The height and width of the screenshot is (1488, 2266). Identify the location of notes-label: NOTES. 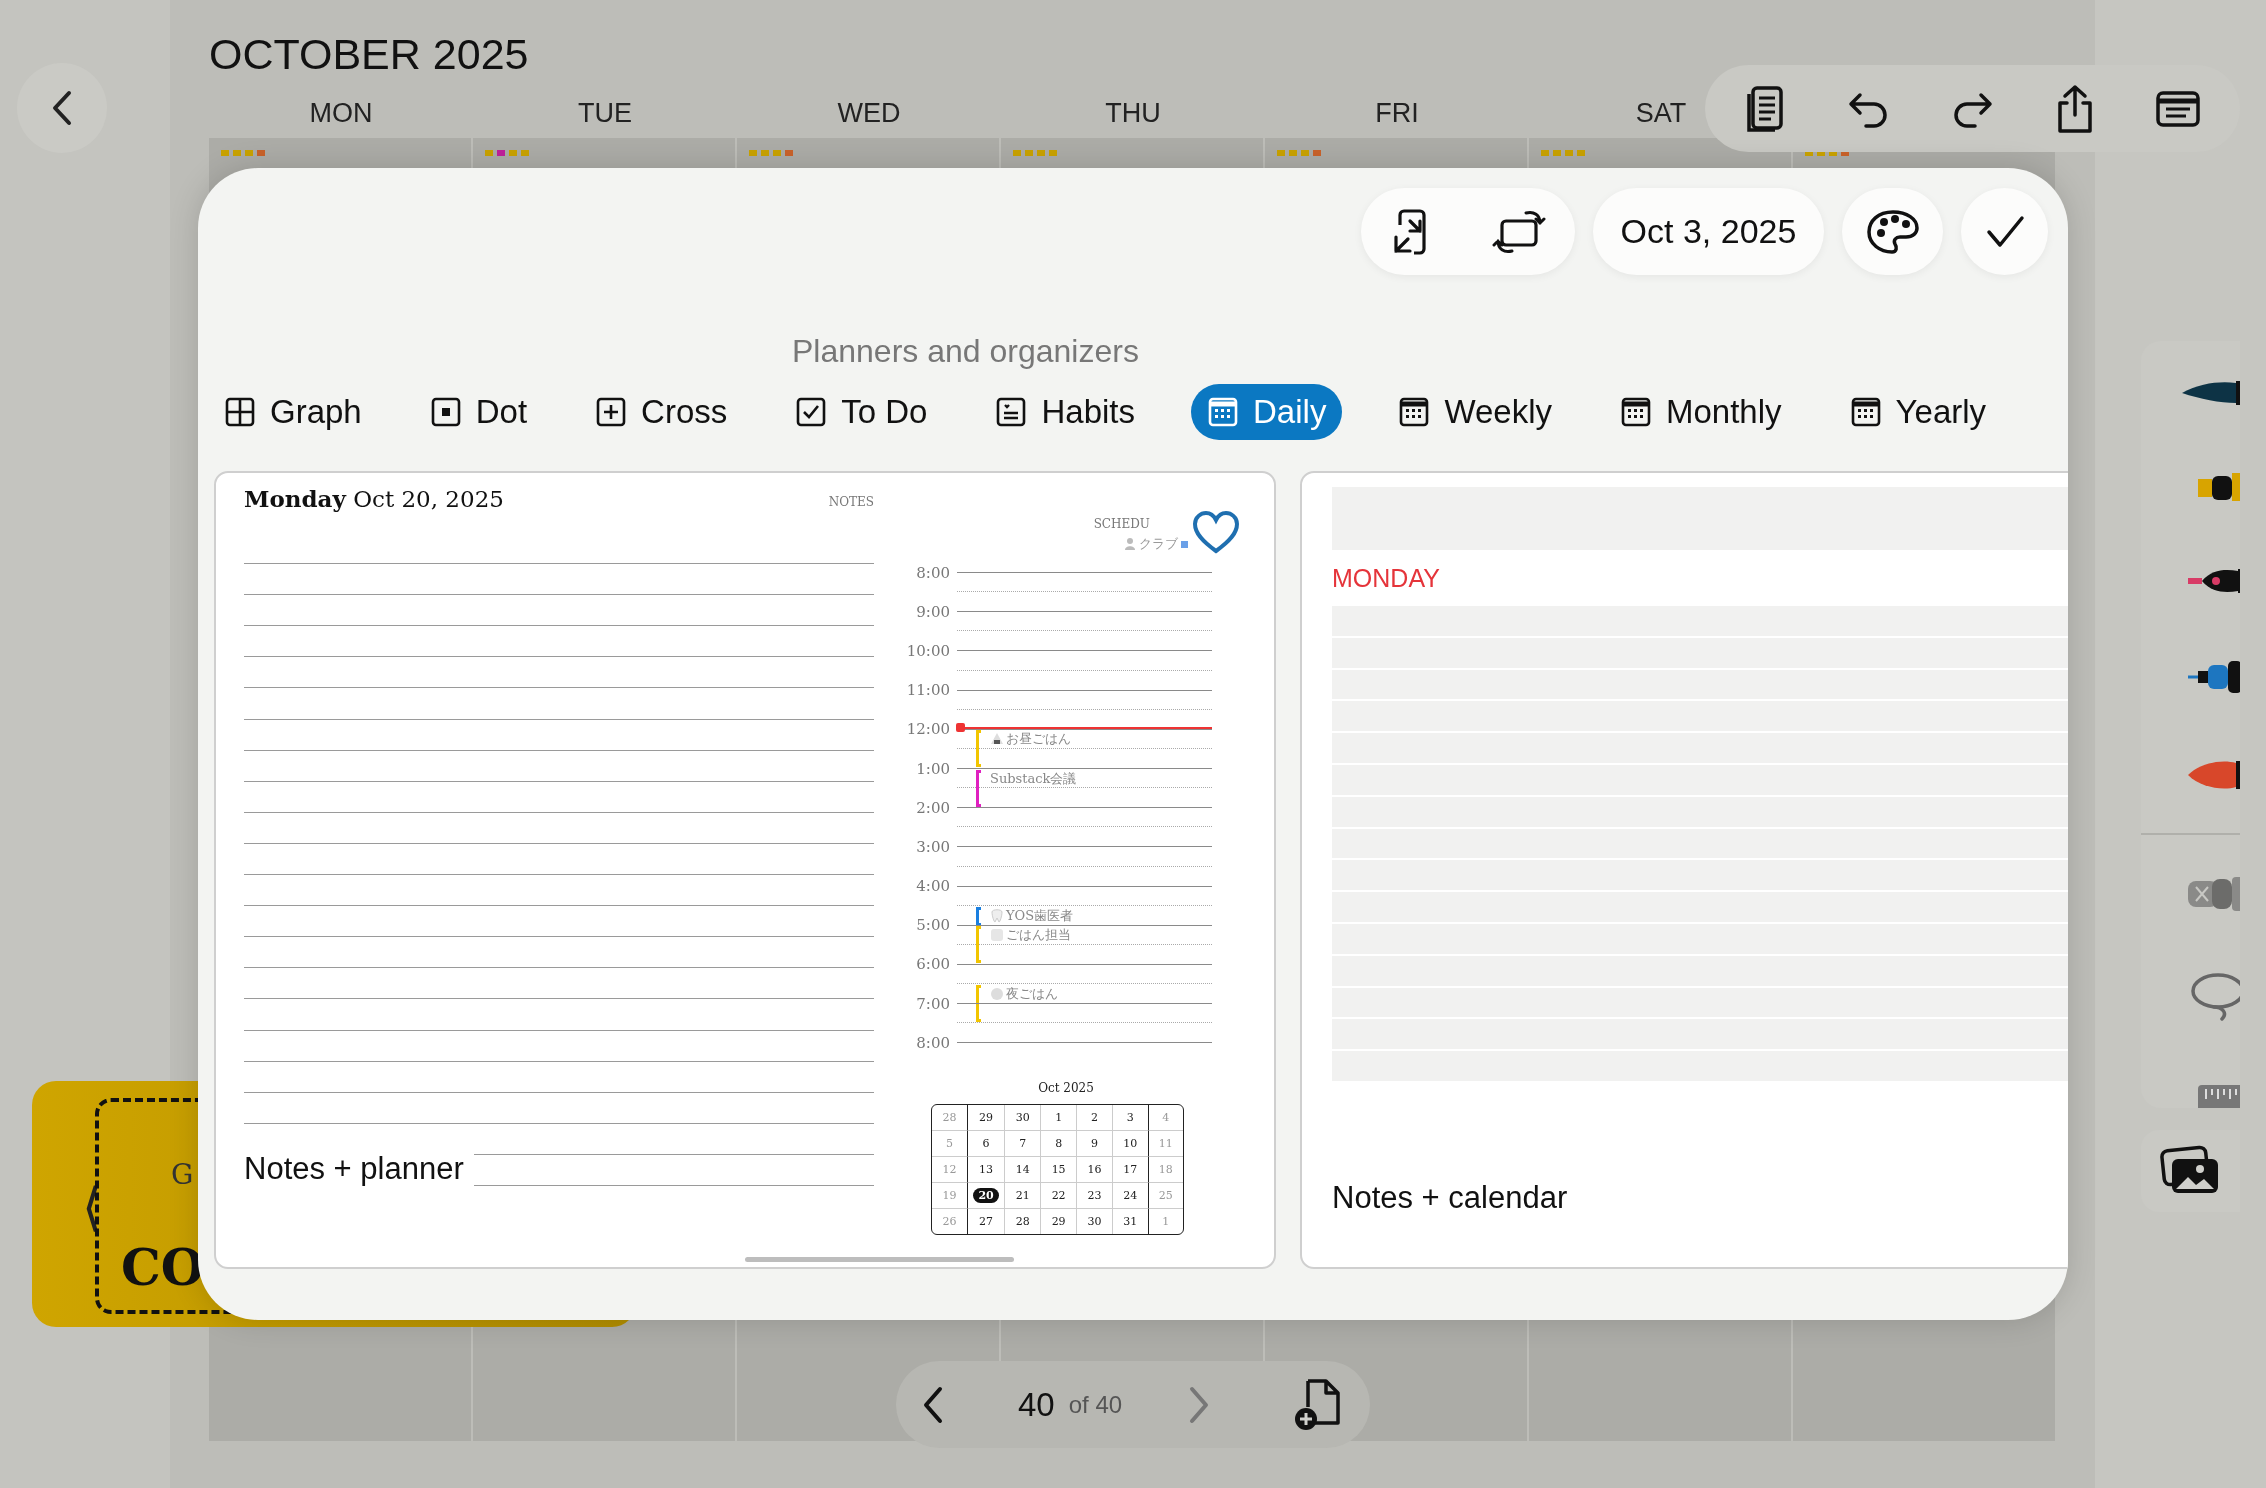
(851, 502).